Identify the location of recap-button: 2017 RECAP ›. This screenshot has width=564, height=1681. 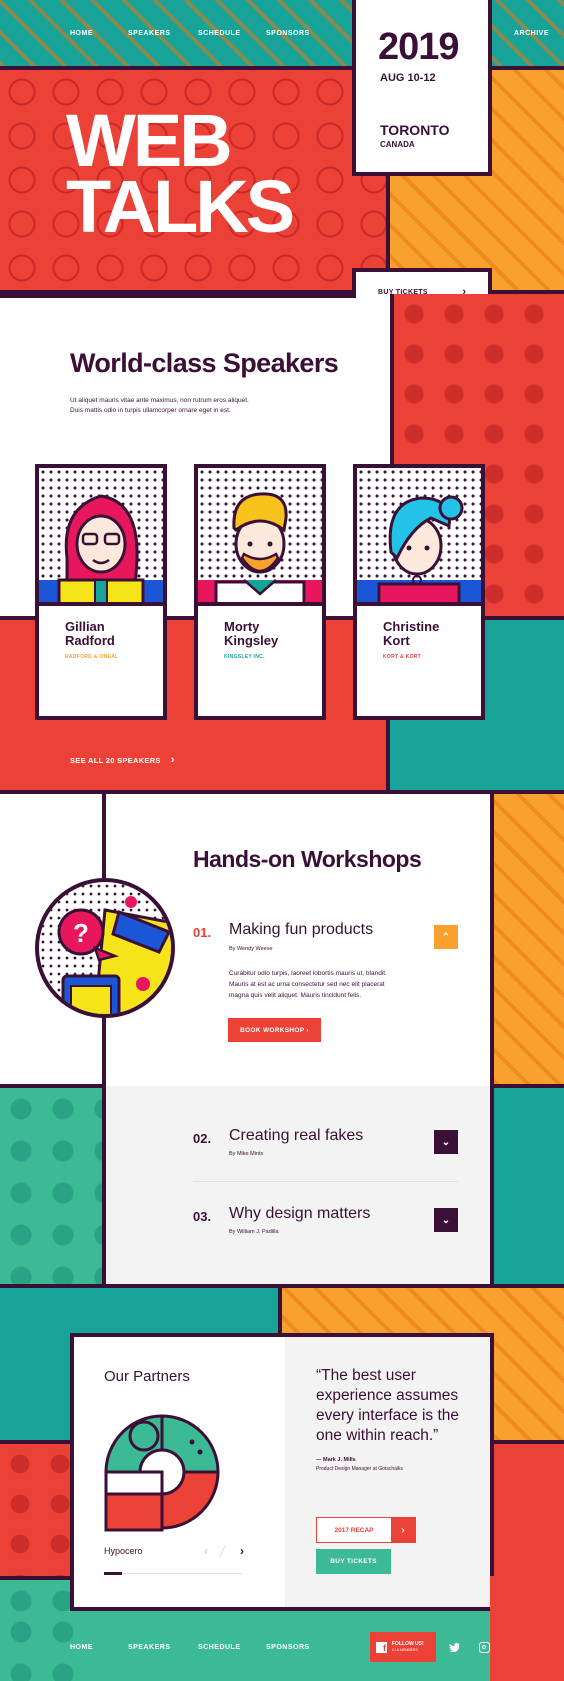
(366, 1530).